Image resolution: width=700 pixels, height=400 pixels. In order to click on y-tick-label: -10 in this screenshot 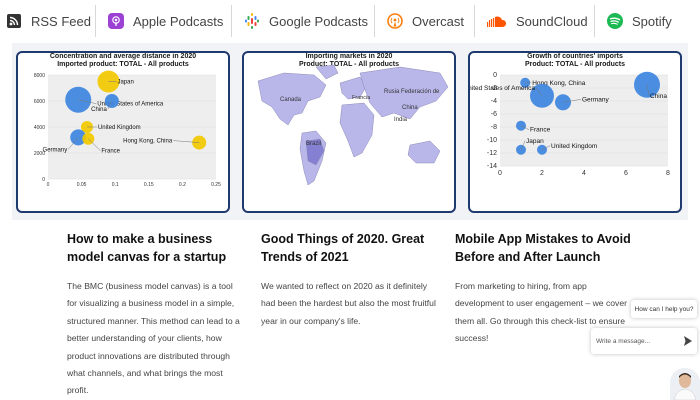, I will do `click(492, 140)`.